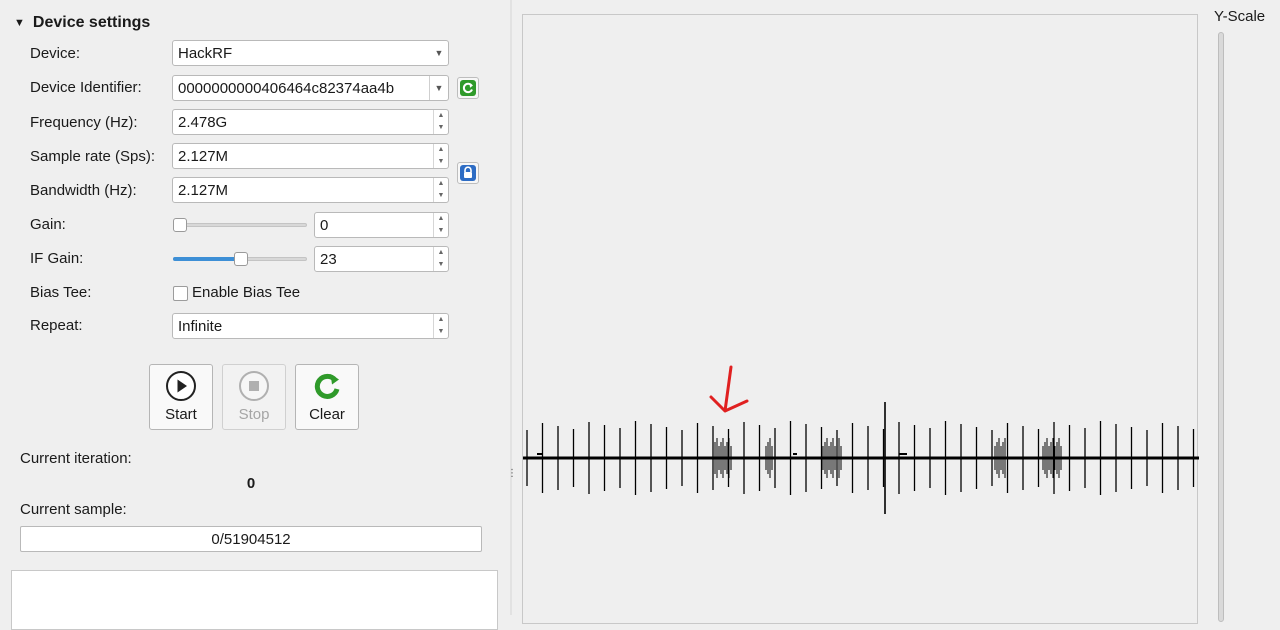 This screenshot has width=1280, height=630. Describe the element at coordinates (56, 325) in the screenshot. I see `repeat-label: Repeat:` at that location.